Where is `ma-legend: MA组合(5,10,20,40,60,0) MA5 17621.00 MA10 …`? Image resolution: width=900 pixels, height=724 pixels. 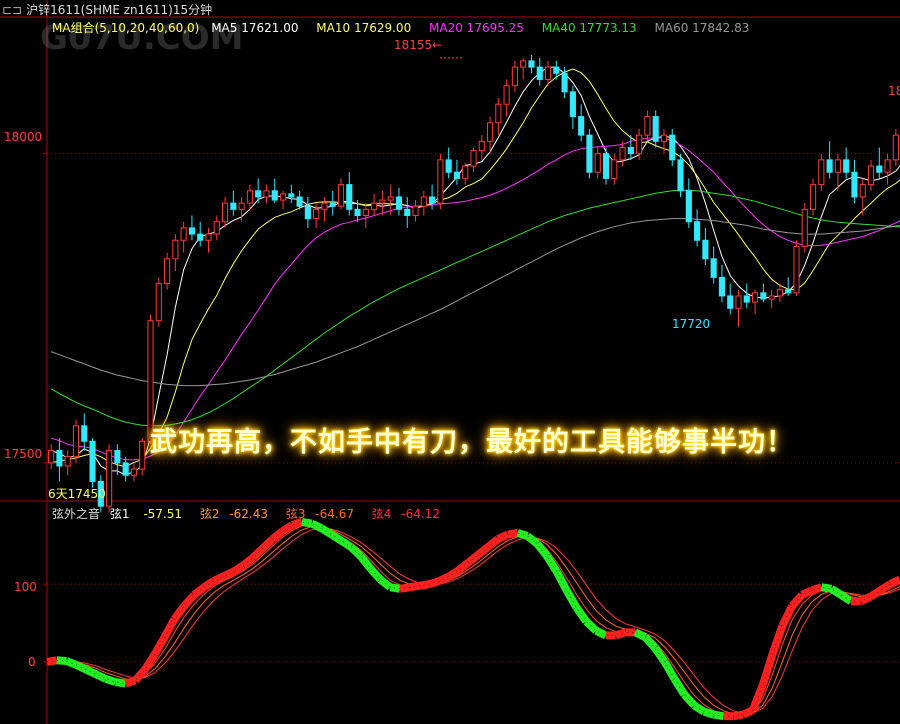 ma-legend: MA组合(5,10,20,40,60,0) MA5 17621.00 MA10 … is located at coordinates (400, 28).